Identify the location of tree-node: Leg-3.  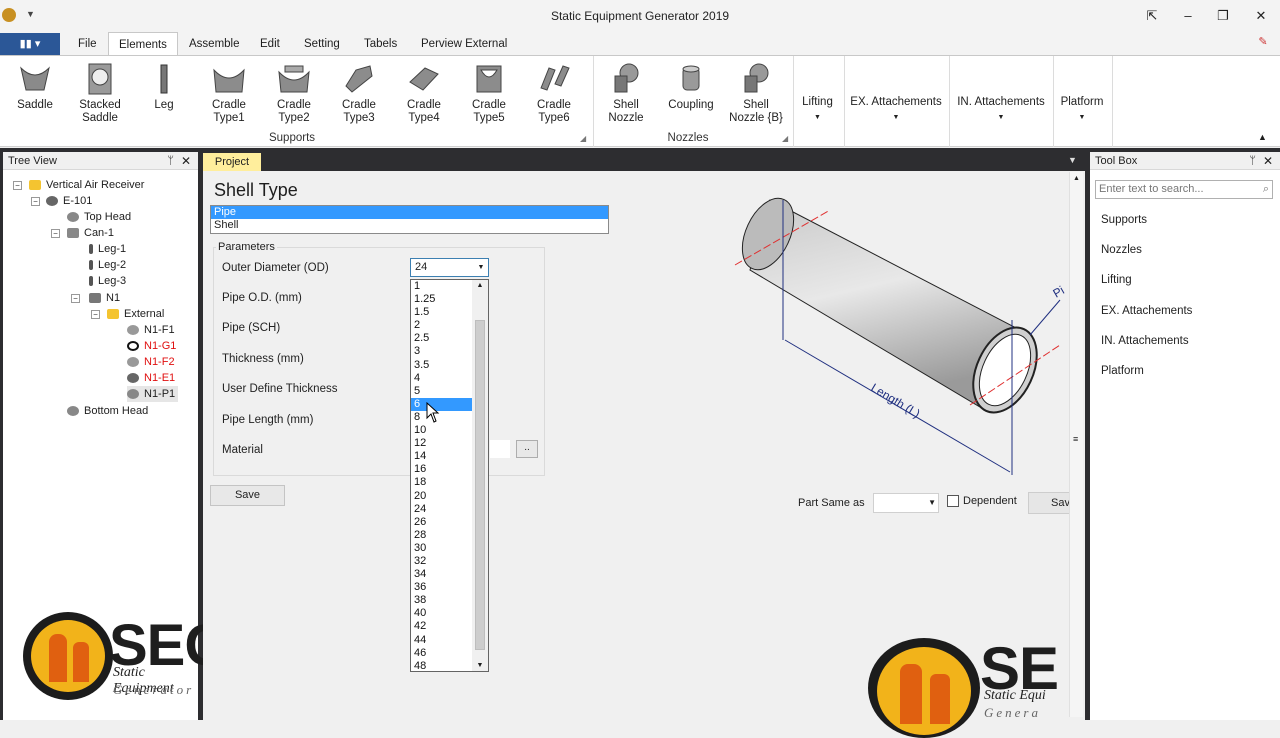
(107, 281).